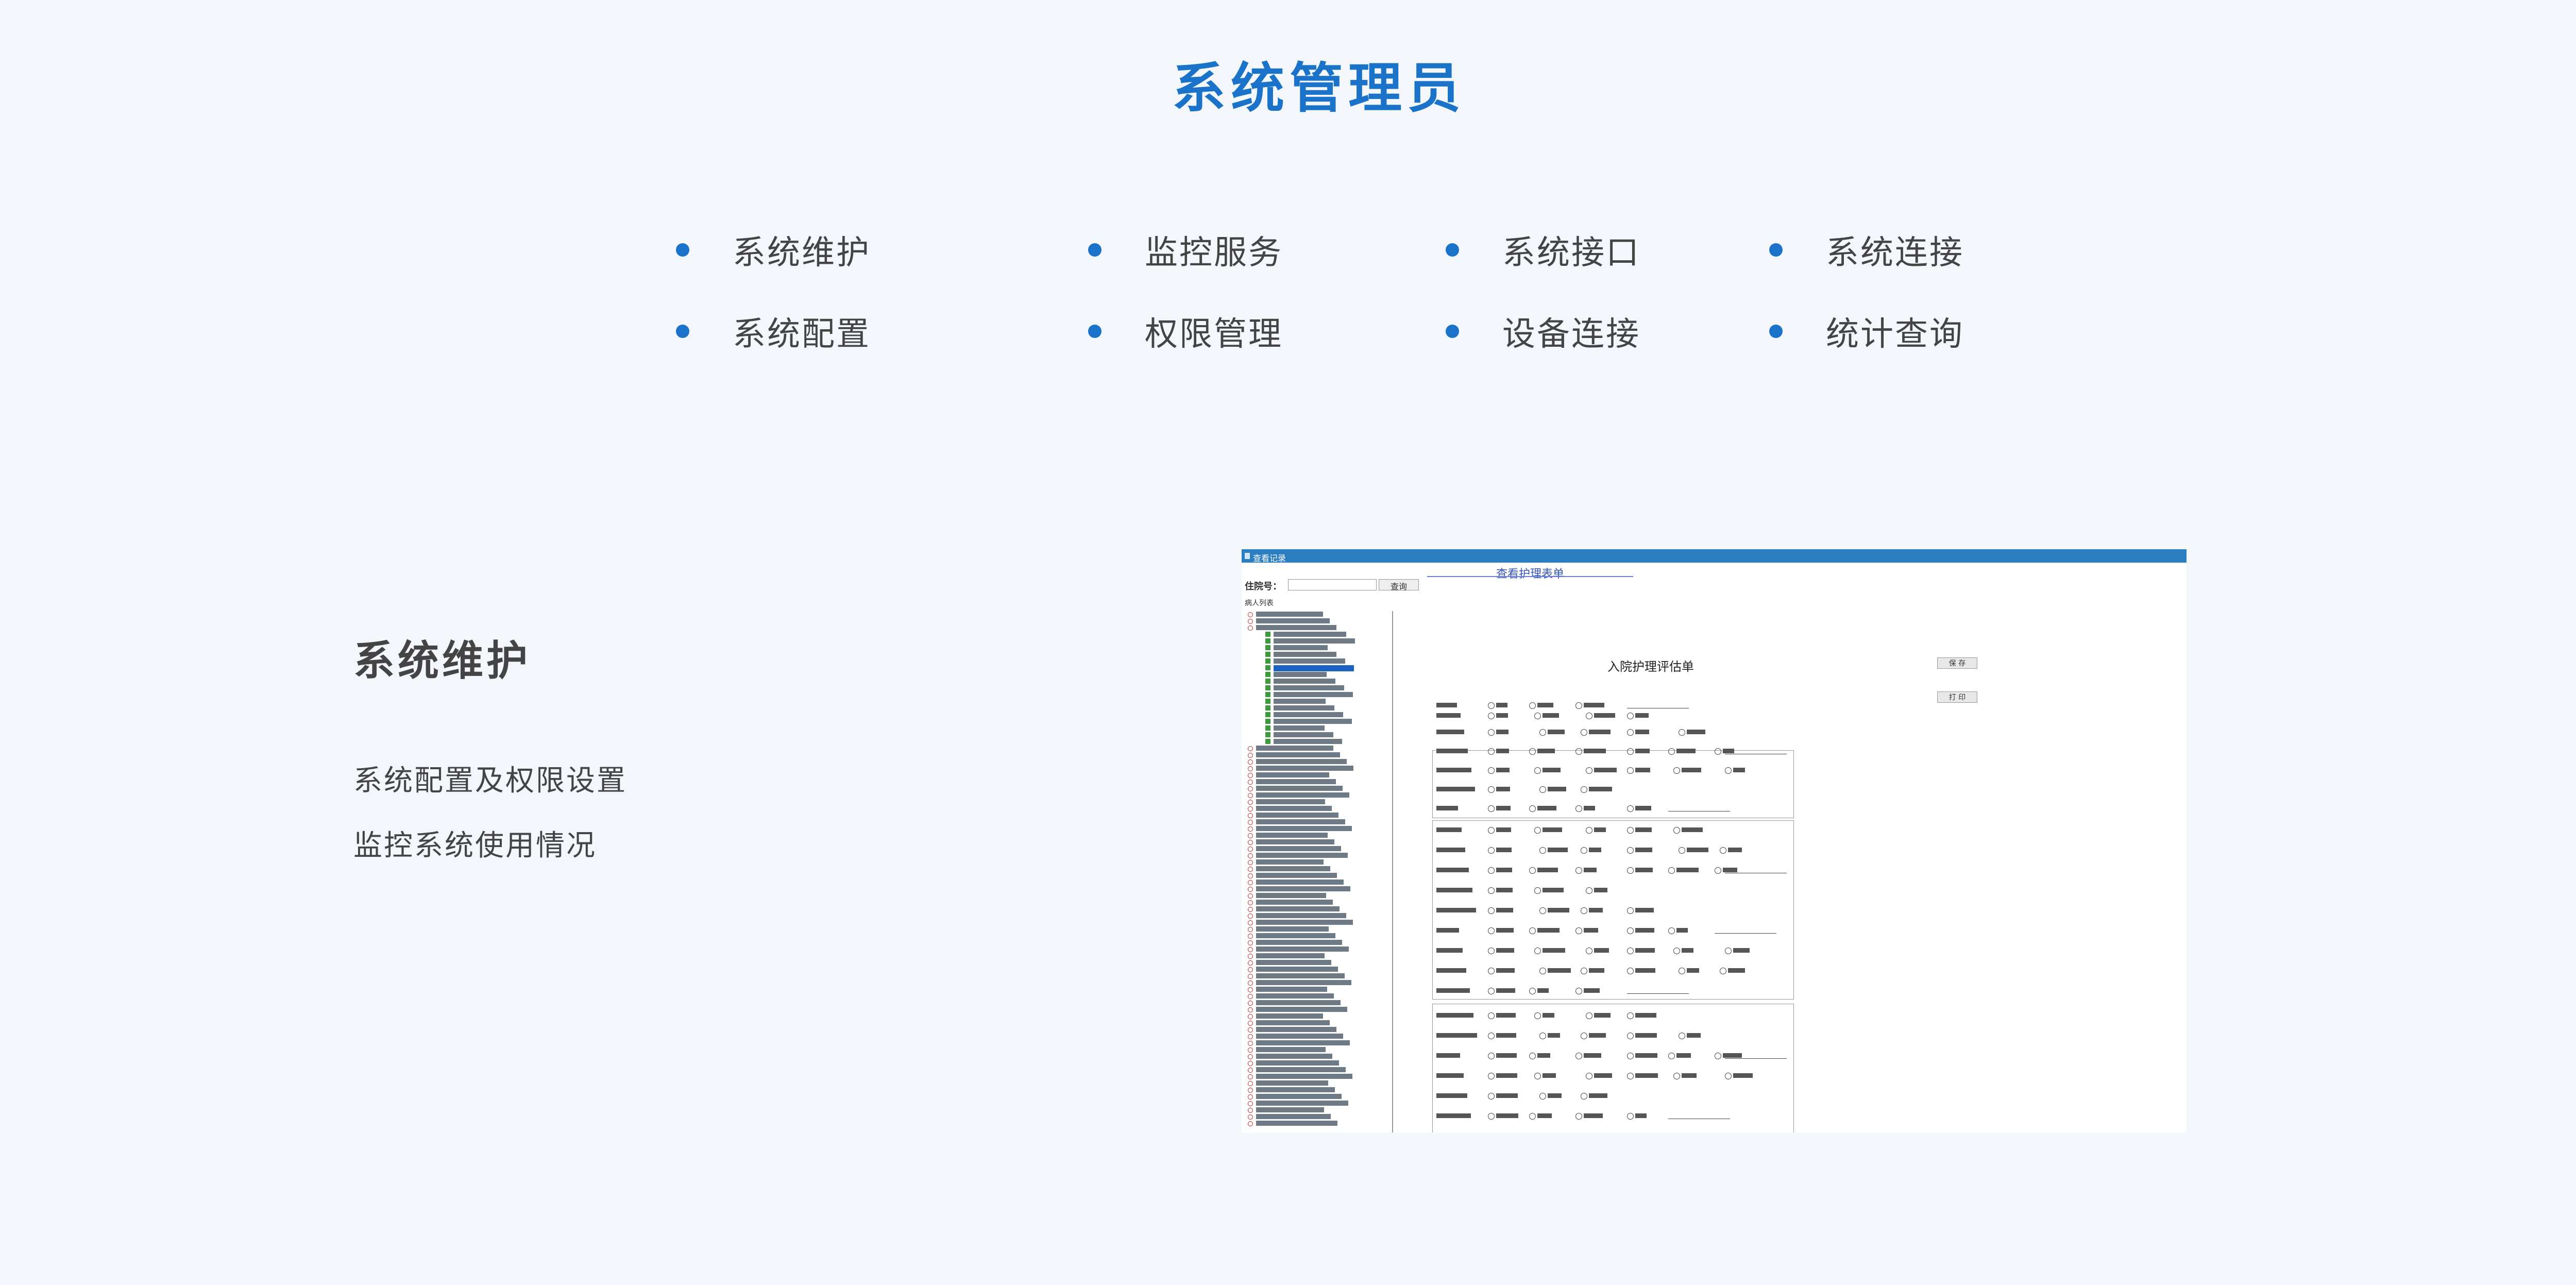 The width and height of the screenshot is (2576, 1285). Describe the element at coordinates (1756, 1058) in the screenshot. I see `text-field` at that location.